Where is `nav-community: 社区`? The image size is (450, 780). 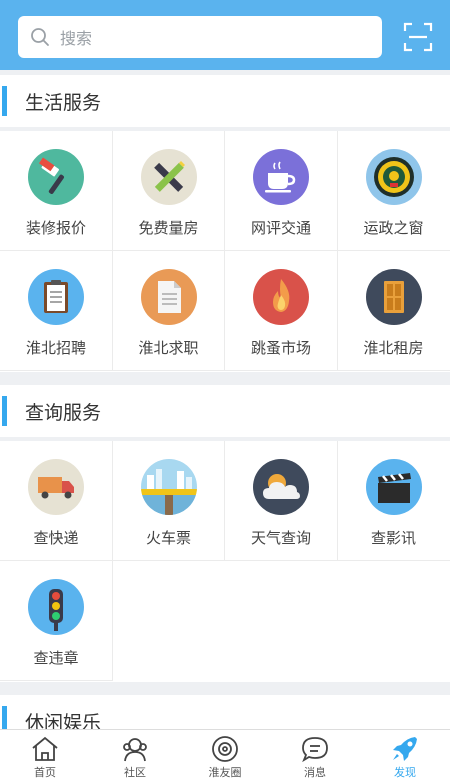
nav-community: 社区 is located at coordinates (135, 755).